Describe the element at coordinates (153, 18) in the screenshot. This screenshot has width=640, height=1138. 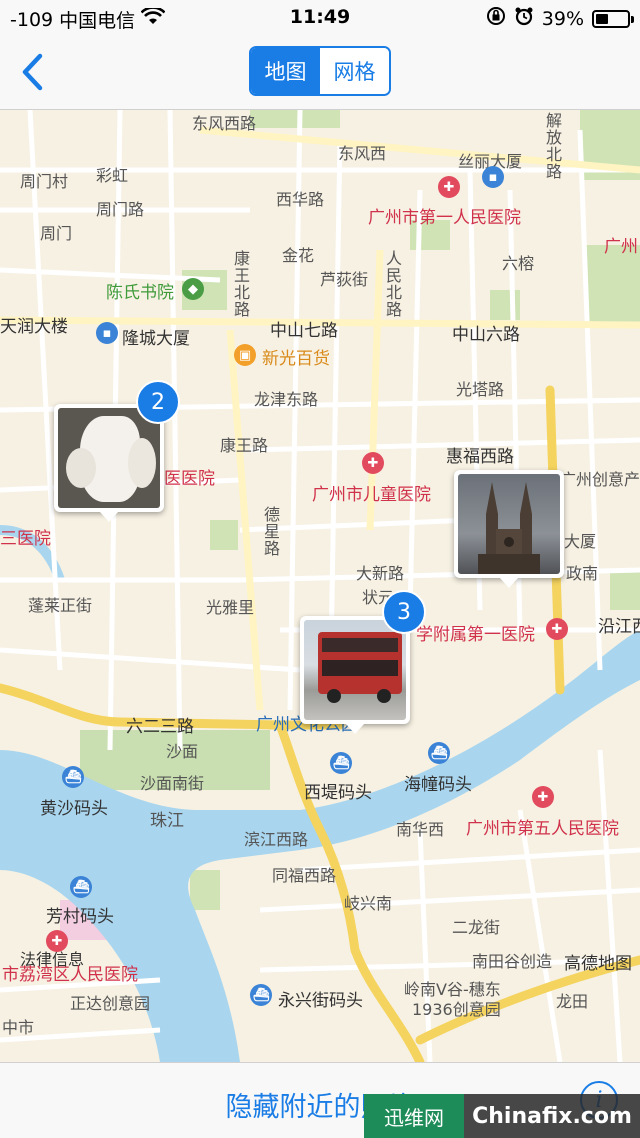
I see `wifi-icon` at that location.